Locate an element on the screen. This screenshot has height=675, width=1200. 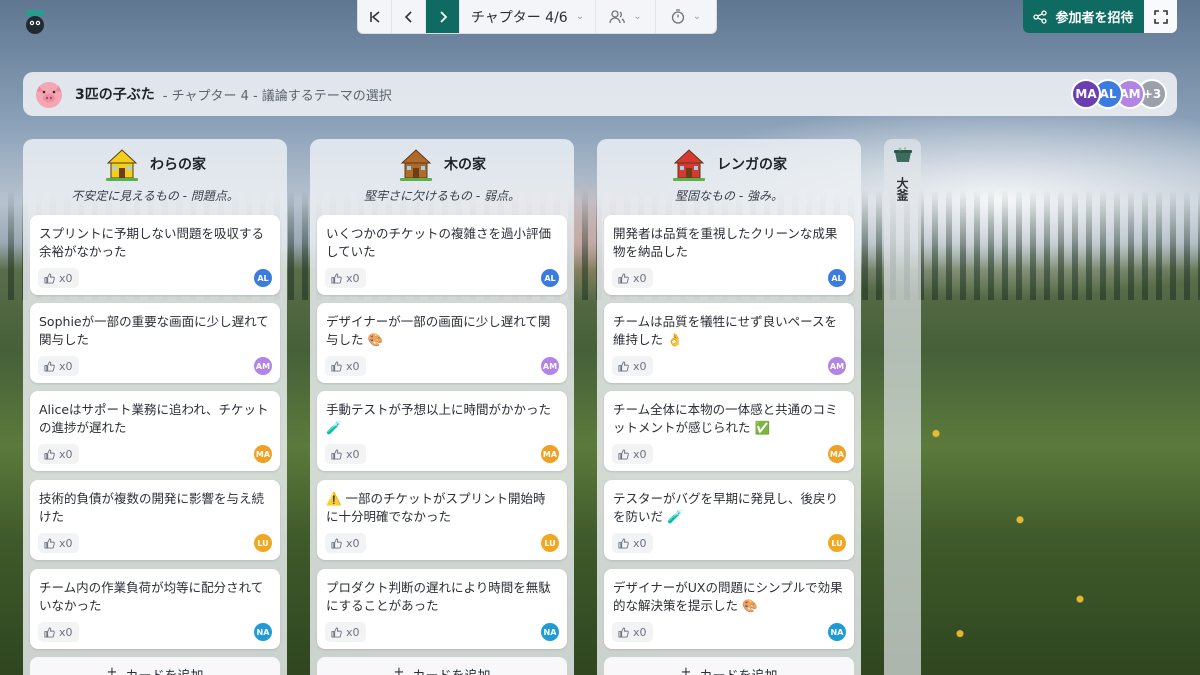
retro-card: いくつかのチケットの複雑さを過小評価していた x0 AL is located at coordinates (442, 255).